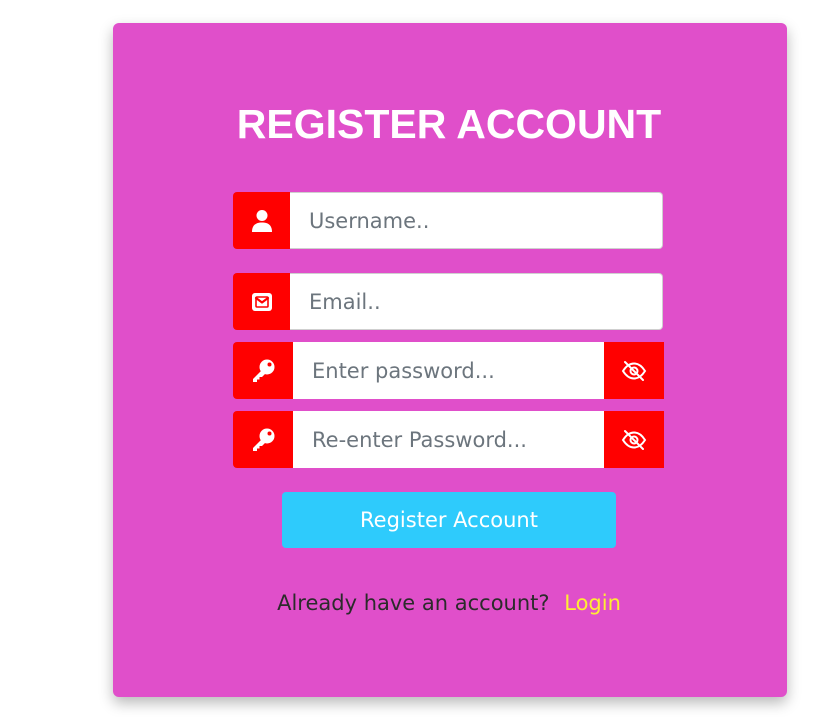 The image size is (840, 717). I want to click on confirm-password-input, so click(448, 439).